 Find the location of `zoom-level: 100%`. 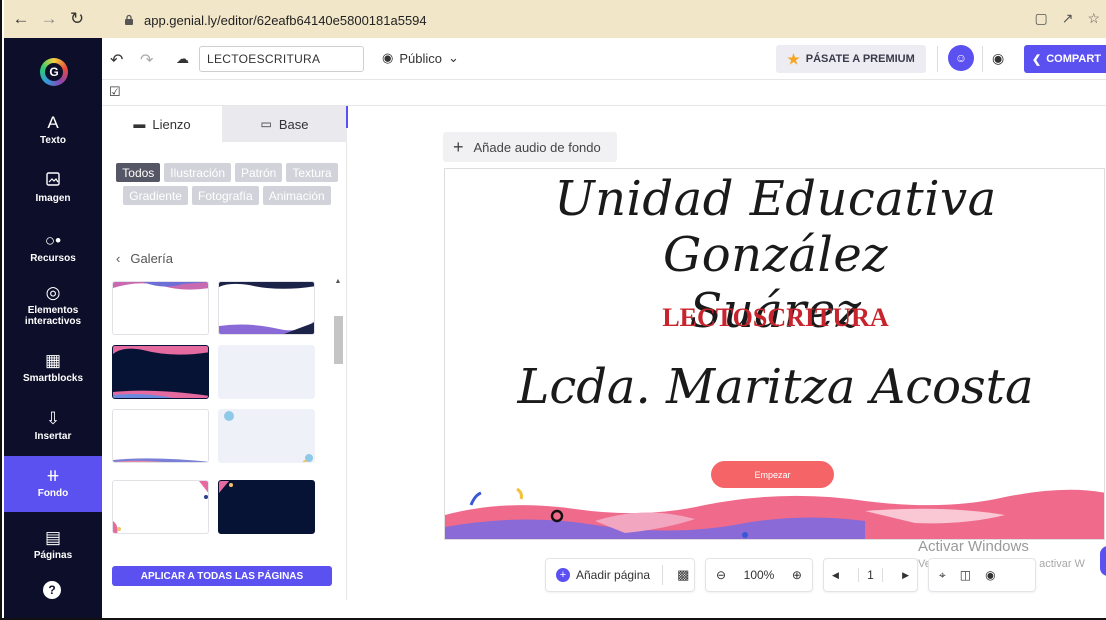

zoom-level: 100% is located at coordinates (759, 575).